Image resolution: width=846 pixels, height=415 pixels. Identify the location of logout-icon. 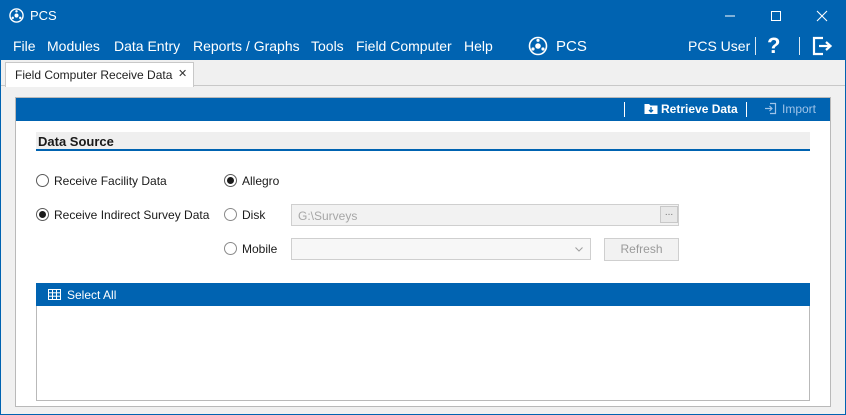
(822, 46).